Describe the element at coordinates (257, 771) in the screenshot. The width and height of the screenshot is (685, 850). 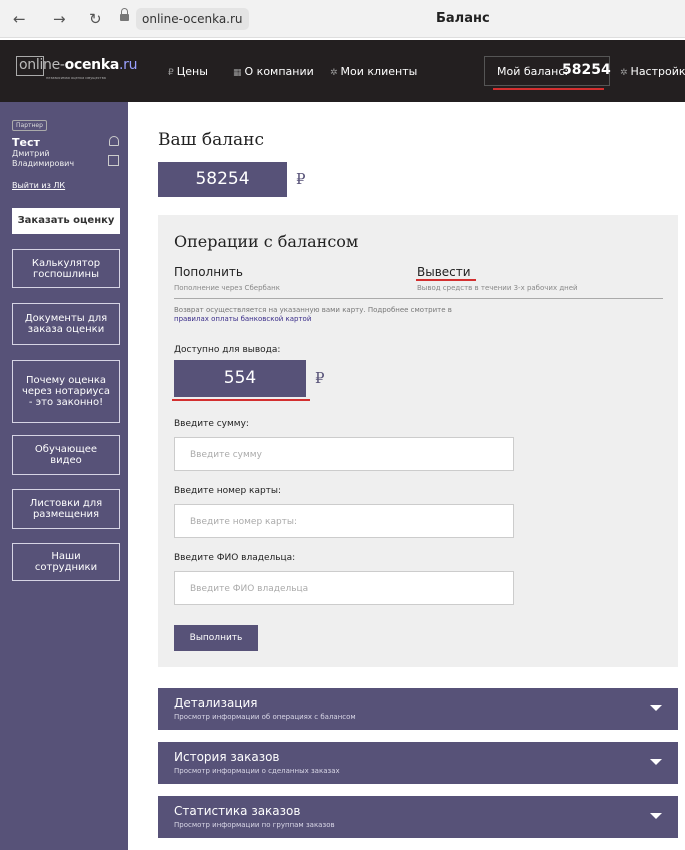
I see `accordion-subtitle: Просмотр информации о сделанных заказах` at that location.